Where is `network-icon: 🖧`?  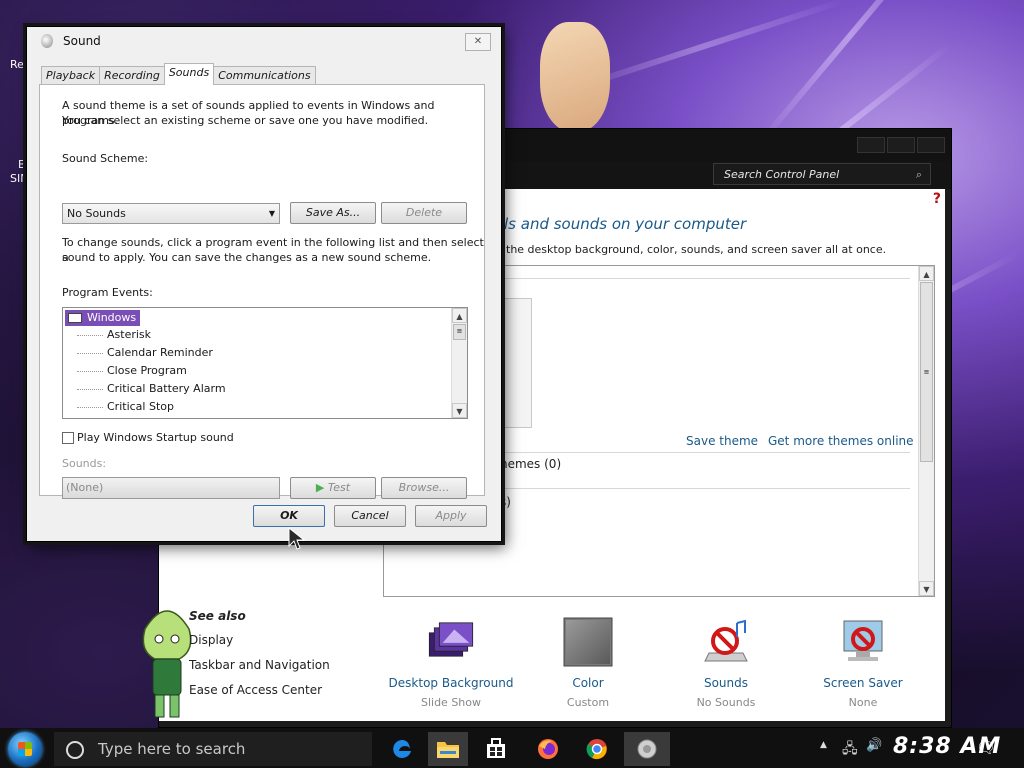
network-icon: 🖧 is located at coordinates (850, 750).